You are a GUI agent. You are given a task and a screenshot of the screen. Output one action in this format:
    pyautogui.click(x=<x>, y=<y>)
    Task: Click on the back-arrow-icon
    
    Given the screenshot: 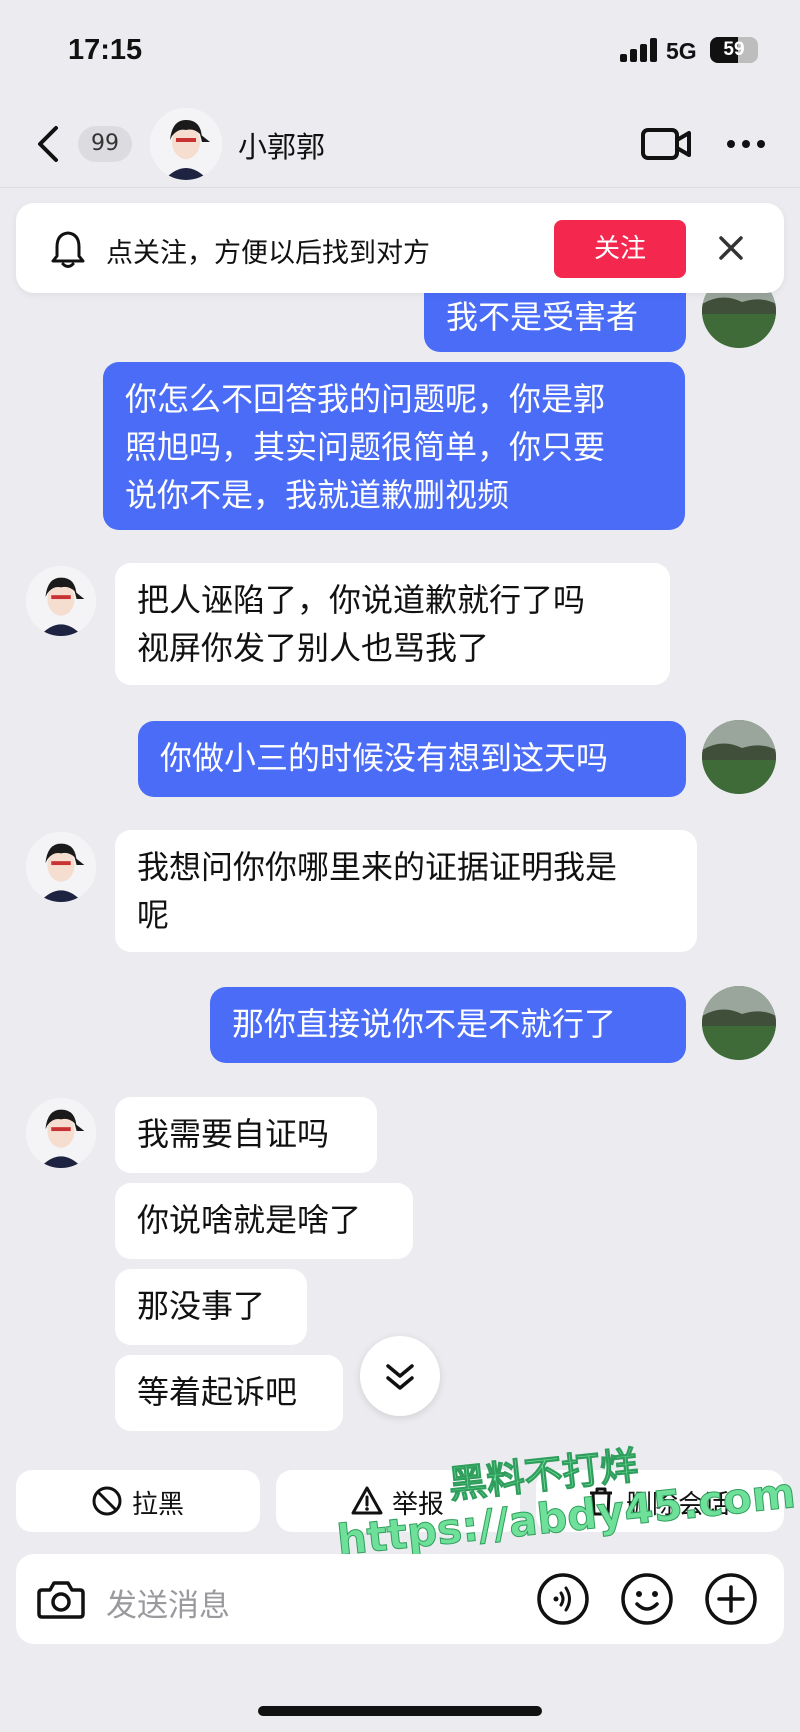 What is the action you would take?
    pyautogui.click(x=50, y=144)
    